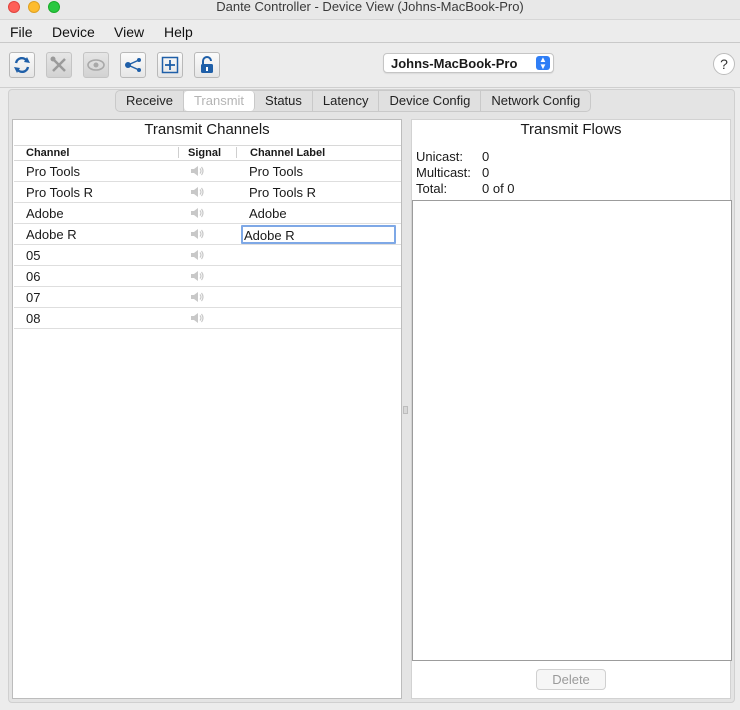  I want to click on menu-bar: File Device View Help, so click(370, 32).